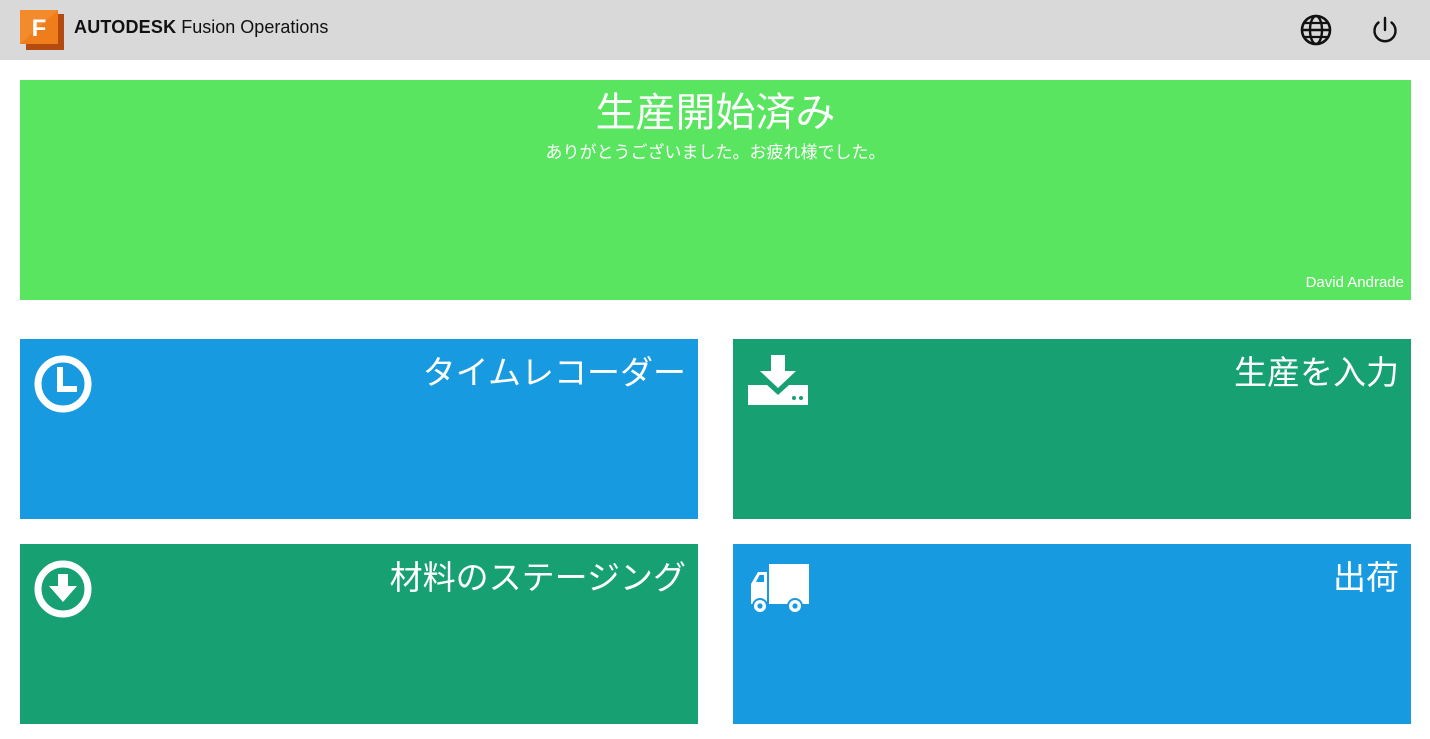  I want to click on product-name: Fusion Operations, so click(255, 27).